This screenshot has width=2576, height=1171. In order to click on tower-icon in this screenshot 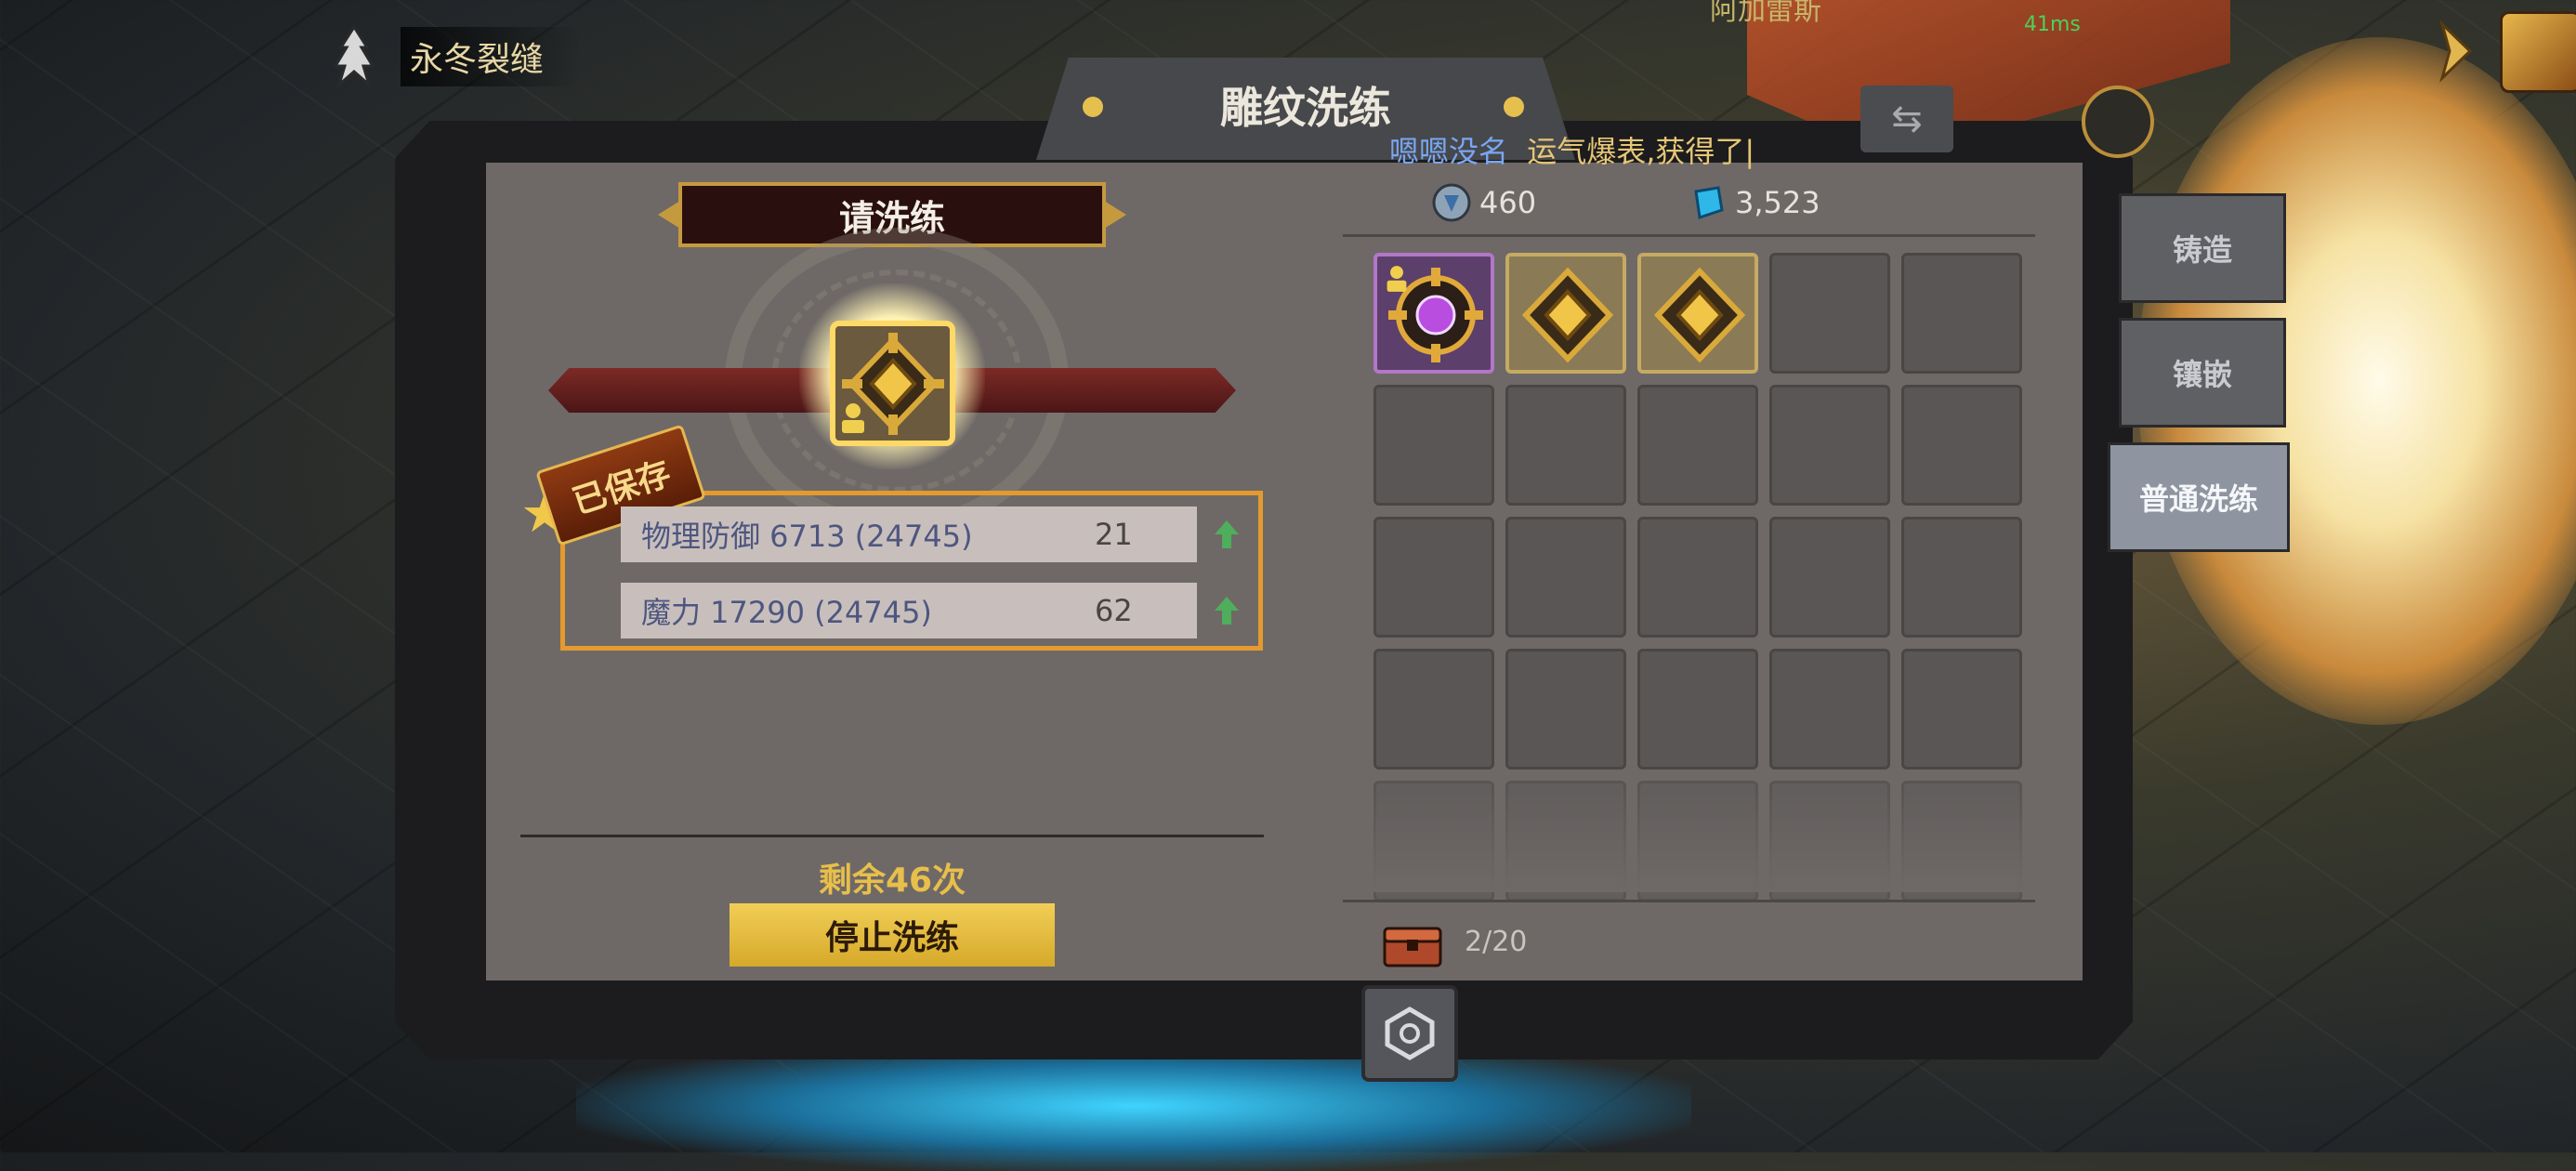, I will do `click(354, 57)`.